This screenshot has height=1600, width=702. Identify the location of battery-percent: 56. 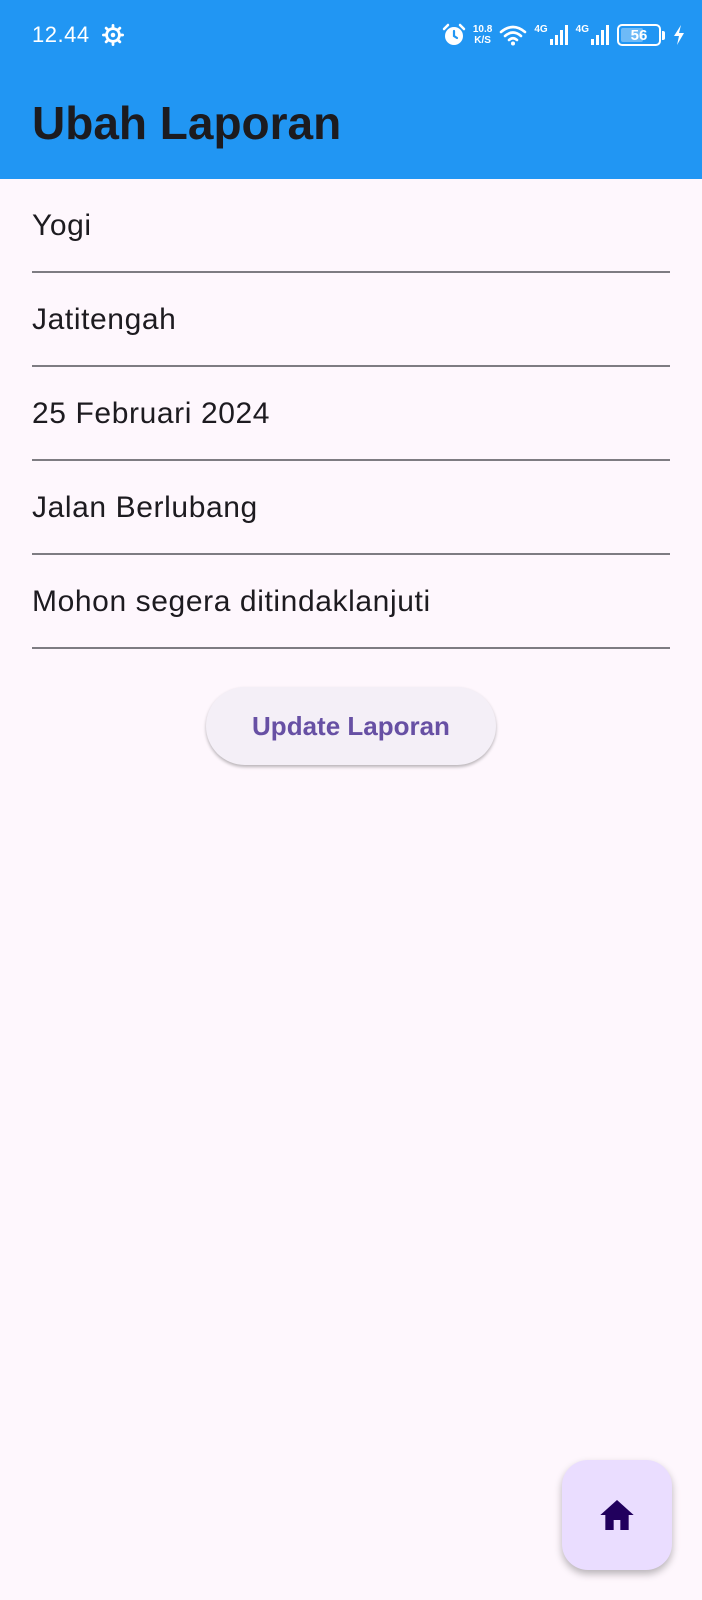
(639, 35).